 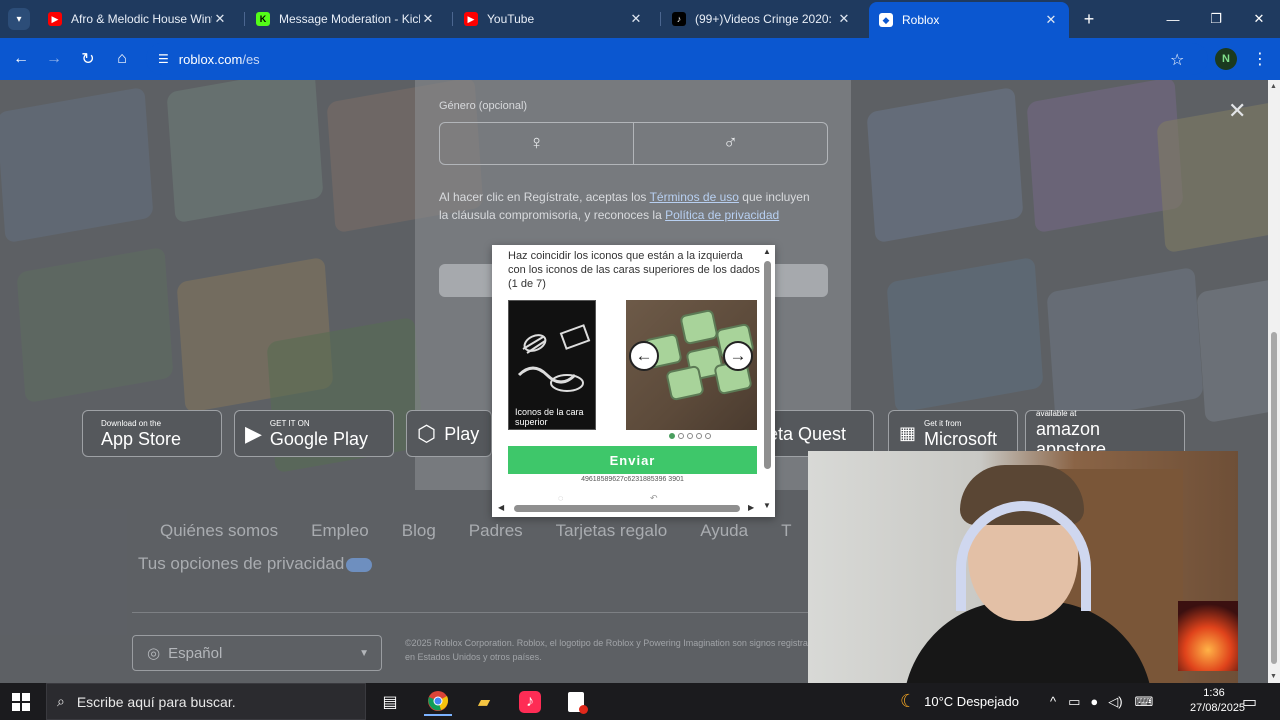 What do you see at coordinates (632, 460) in the screenshot?
I see `captcha-submit-button: Enviar` at bounding box center [632, 460].